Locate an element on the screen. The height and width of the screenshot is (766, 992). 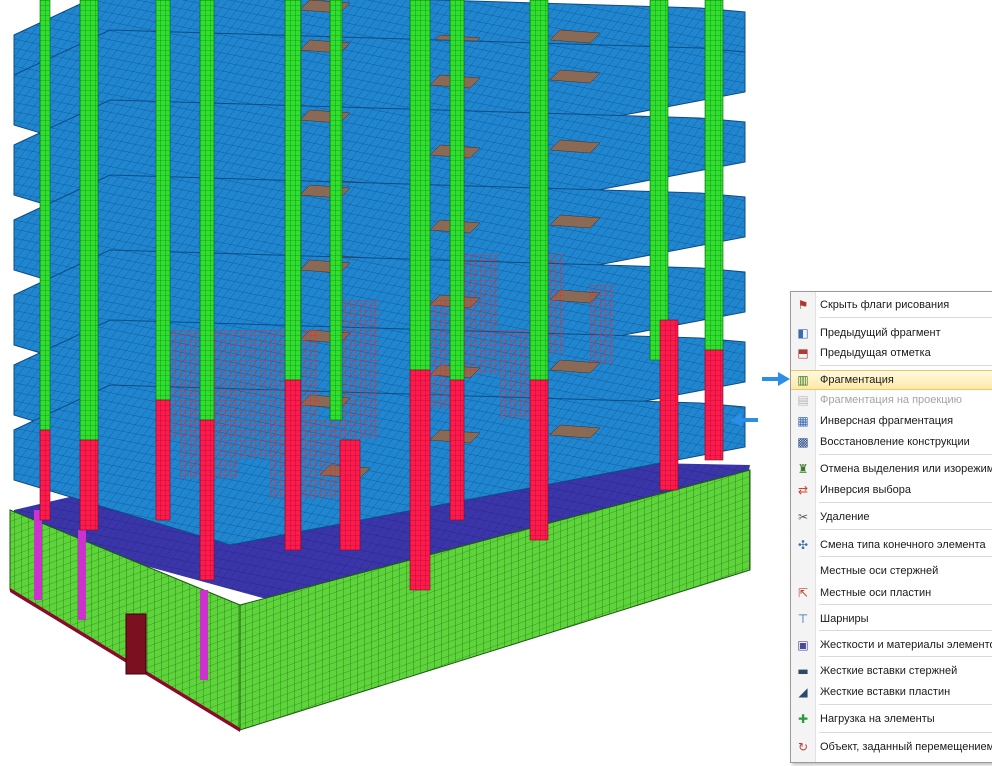
menu-item-label: Смена типа конечного элемента is located at coordinates (903, 545).